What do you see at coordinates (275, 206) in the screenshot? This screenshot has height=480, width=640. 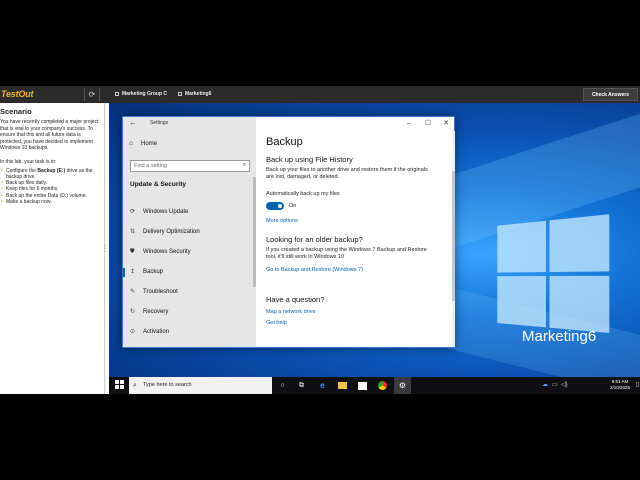 I see `auto-backup-toggle` at bounding box center [275, 206].